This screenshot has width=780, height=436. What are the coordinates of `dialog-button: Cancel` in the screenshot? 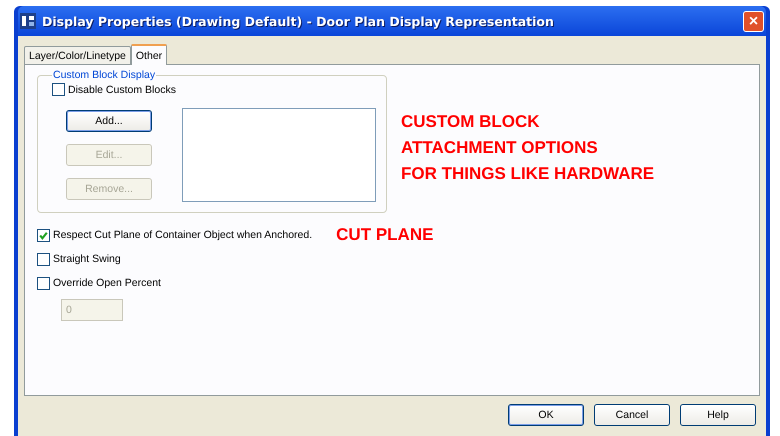 It's located at (632, 415).